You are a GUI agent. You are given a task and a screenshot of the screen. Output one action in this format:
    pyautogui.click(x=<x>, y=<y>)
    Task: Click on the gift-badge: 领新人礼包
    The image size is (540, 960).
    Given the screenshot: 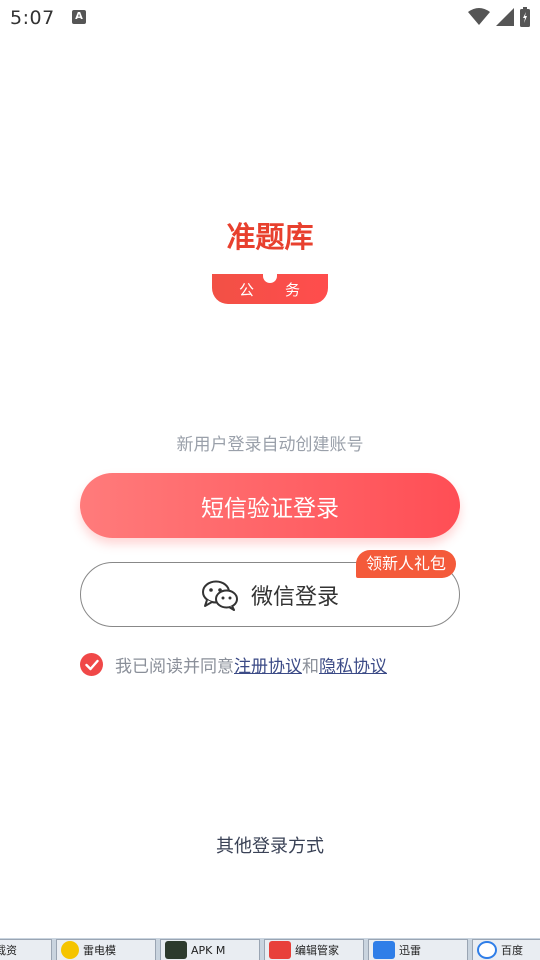 What is the action you would take?
    pyautogui.click(x=406, y=564)
    